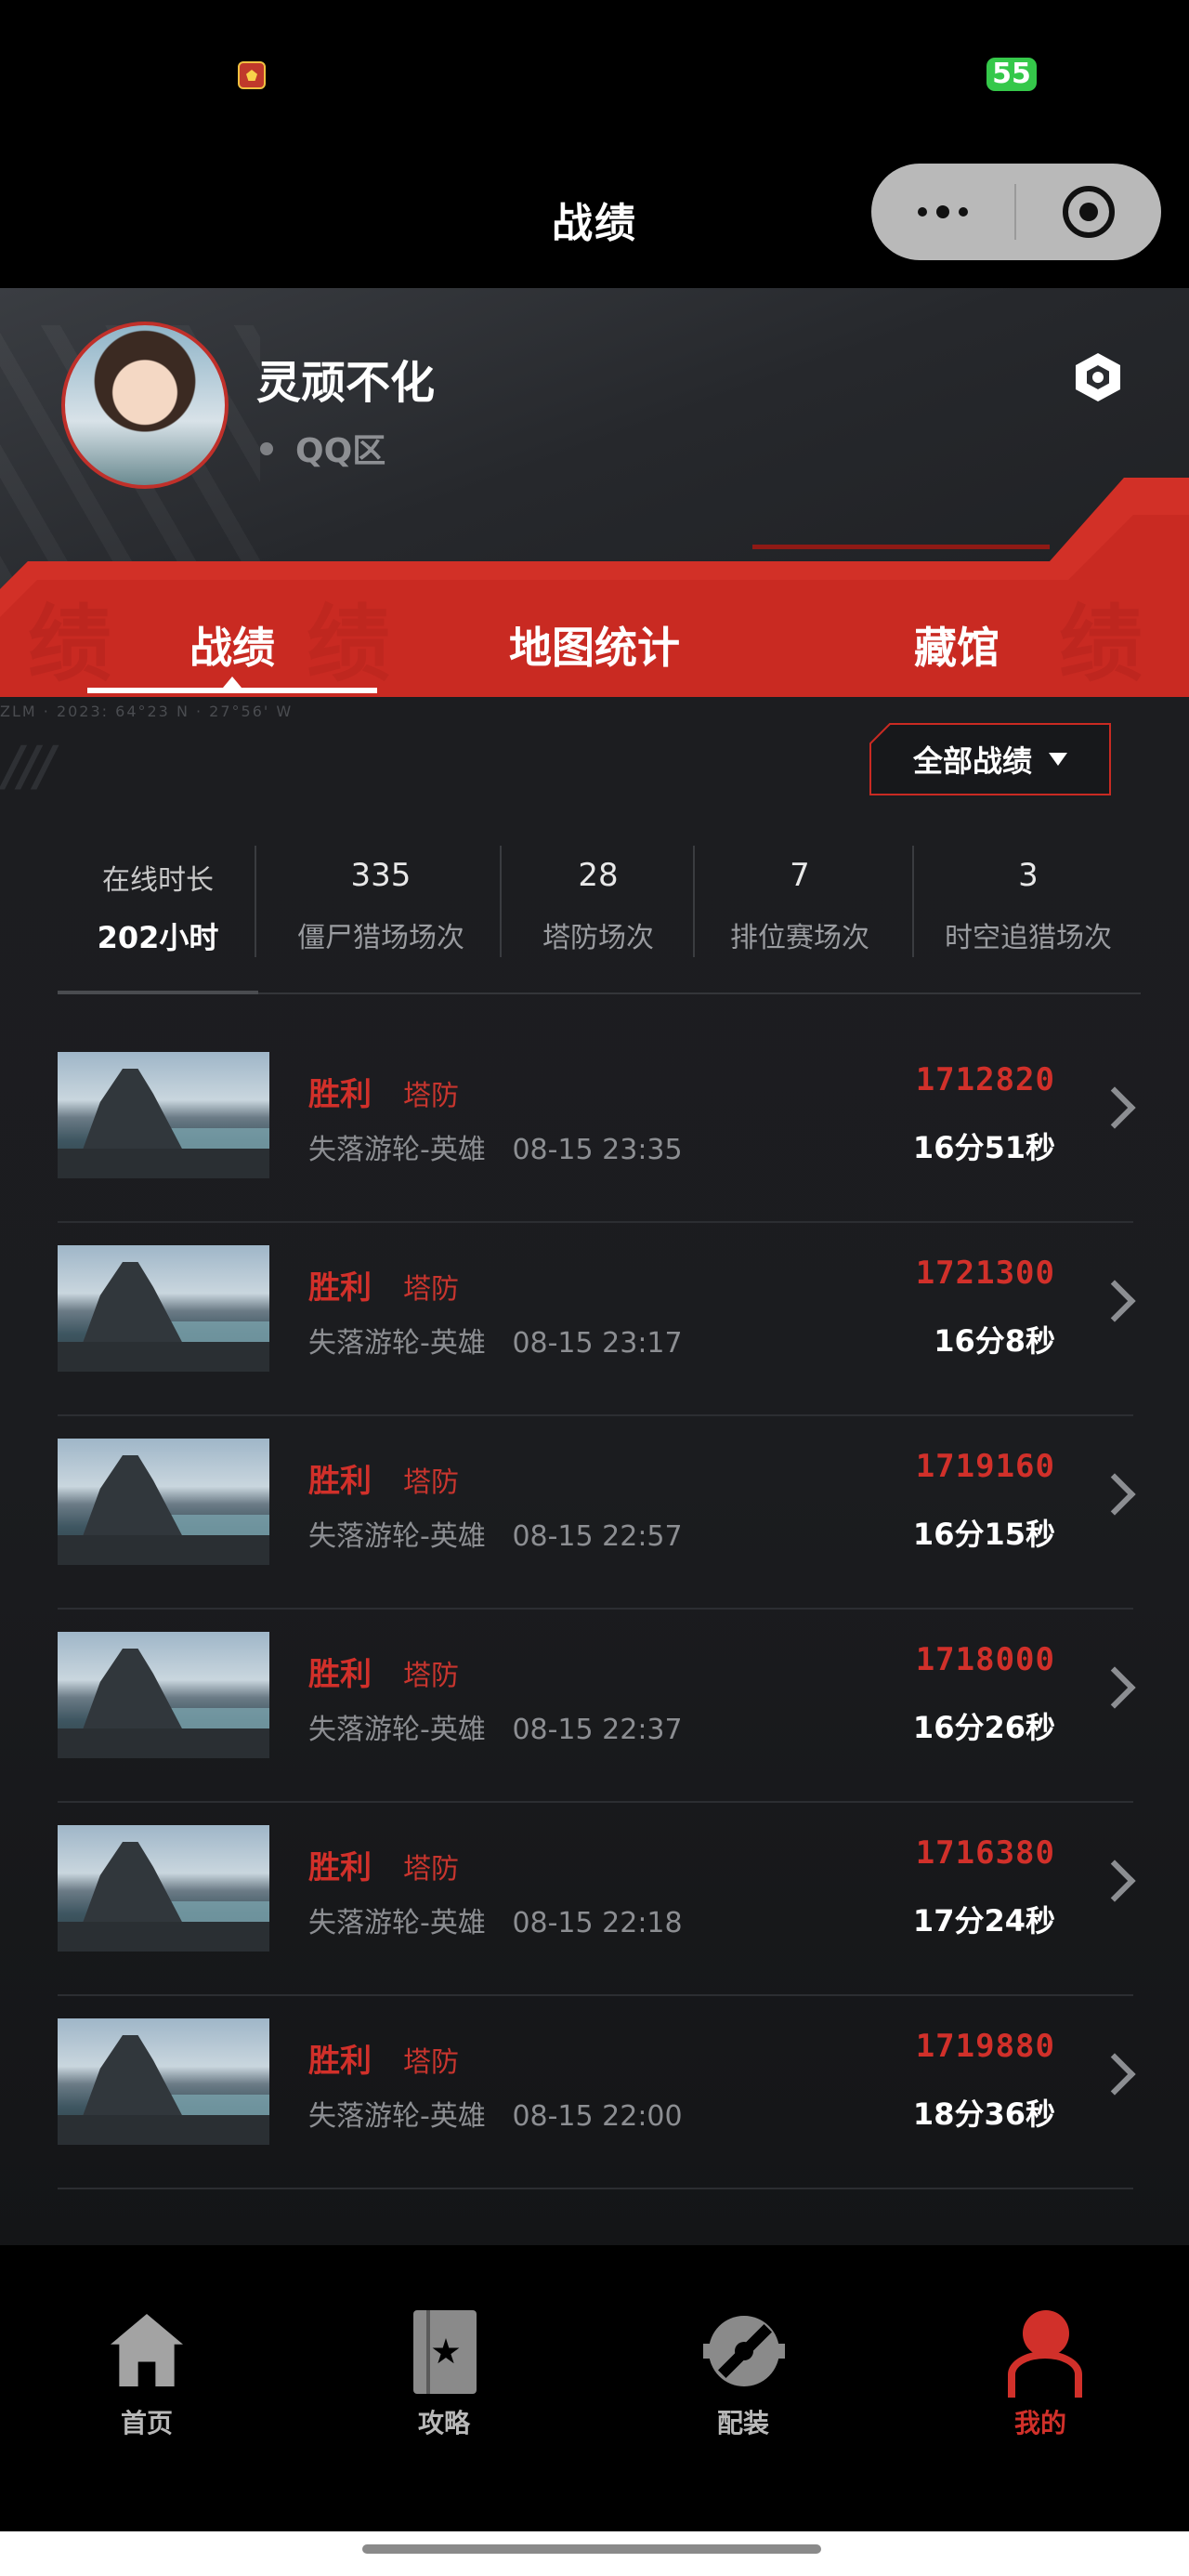 Image resolution: width=1189 pixels, height=2576 pixels. I want to click on nav-me: 我的, so click(1041, 2375).